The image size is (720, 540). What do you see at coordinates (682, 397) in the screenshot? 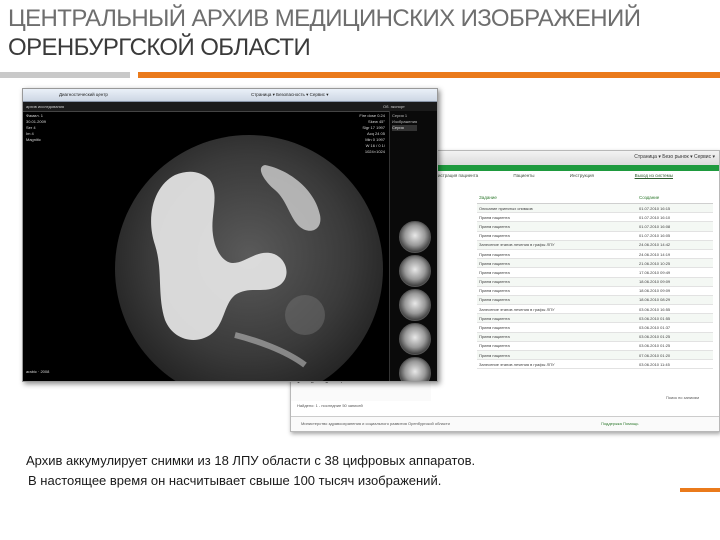
I see `search-label: Поиск по записям` at bounding box center [682, 397].